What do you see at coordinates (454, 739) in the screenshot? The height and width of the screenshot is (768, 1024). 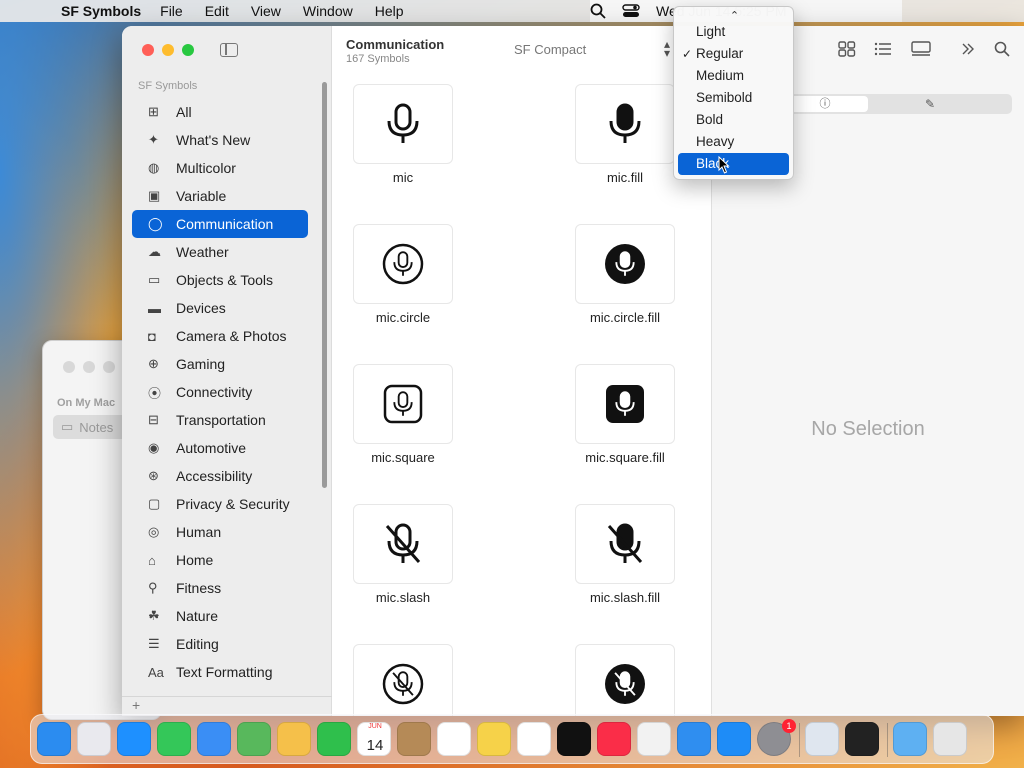 I see `reminders-icon` at bounding box center [454, 739].